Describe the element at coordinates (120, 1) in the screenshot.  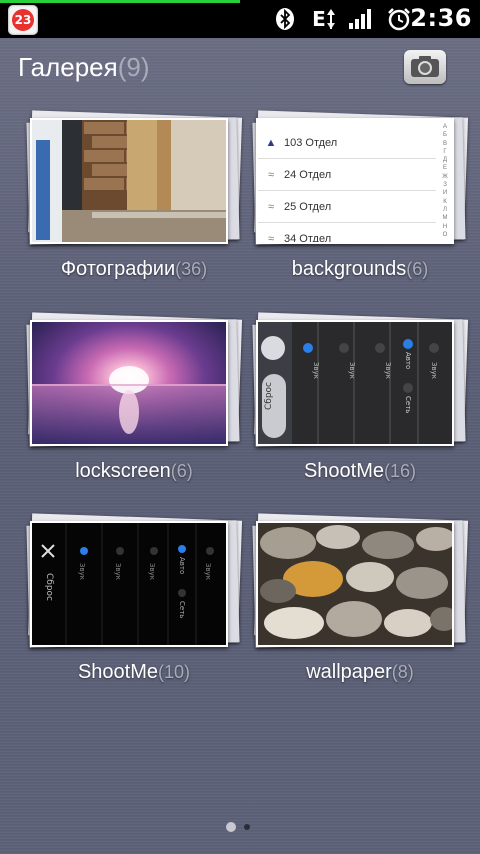
I see `download-progress-bar` at that location.